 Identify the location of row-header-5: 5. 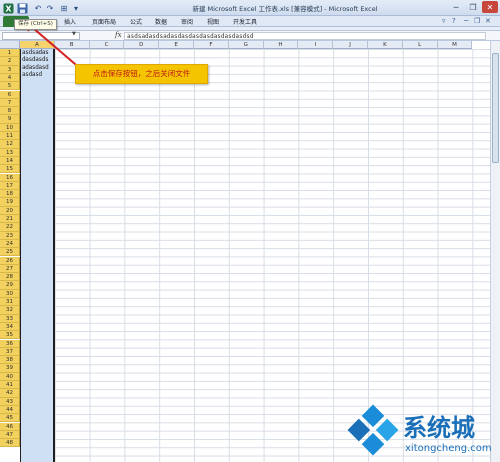
(10, 86).